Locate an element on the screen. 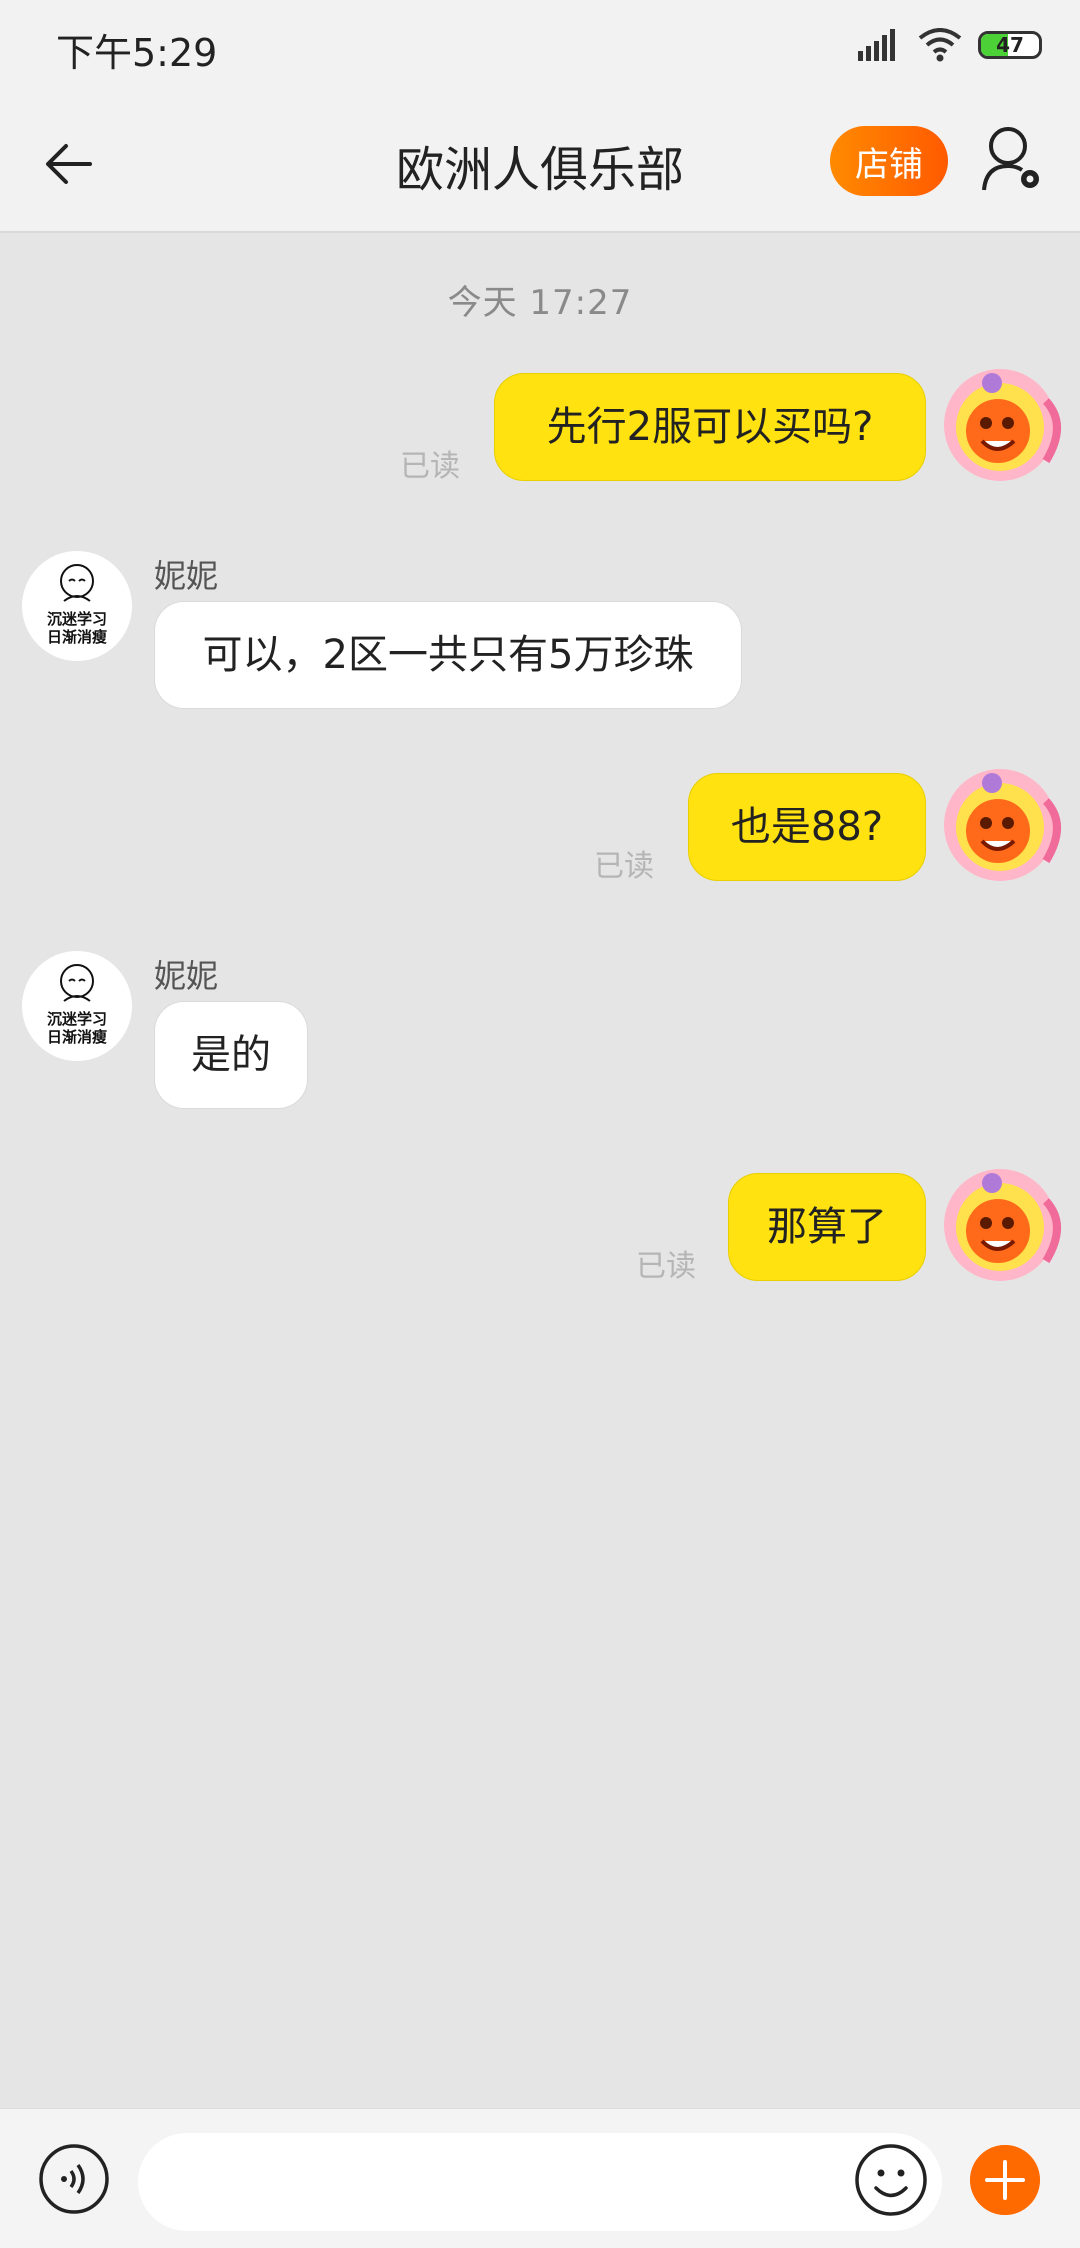  chat-header: 欧洲人俱乐部 店铺 is located at coordinates (540, 164).